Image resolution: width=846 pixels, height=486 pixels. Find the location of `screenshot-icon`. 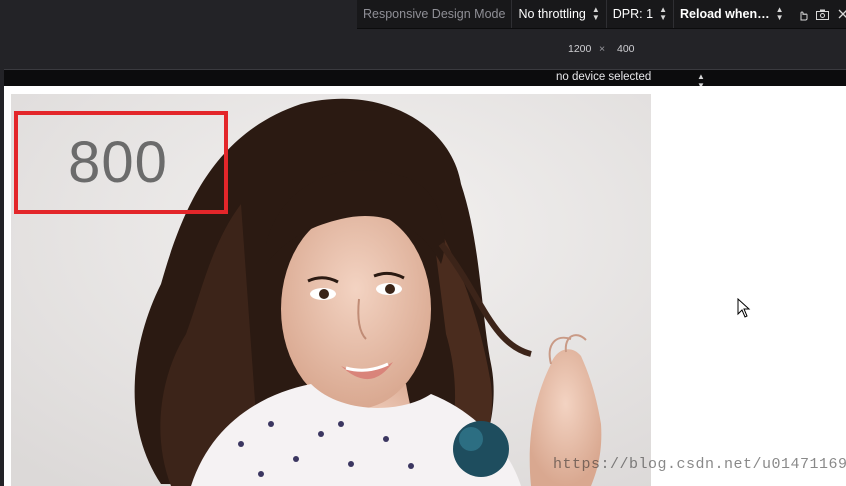

screenshot-icon is located at coordinates (823, 14).